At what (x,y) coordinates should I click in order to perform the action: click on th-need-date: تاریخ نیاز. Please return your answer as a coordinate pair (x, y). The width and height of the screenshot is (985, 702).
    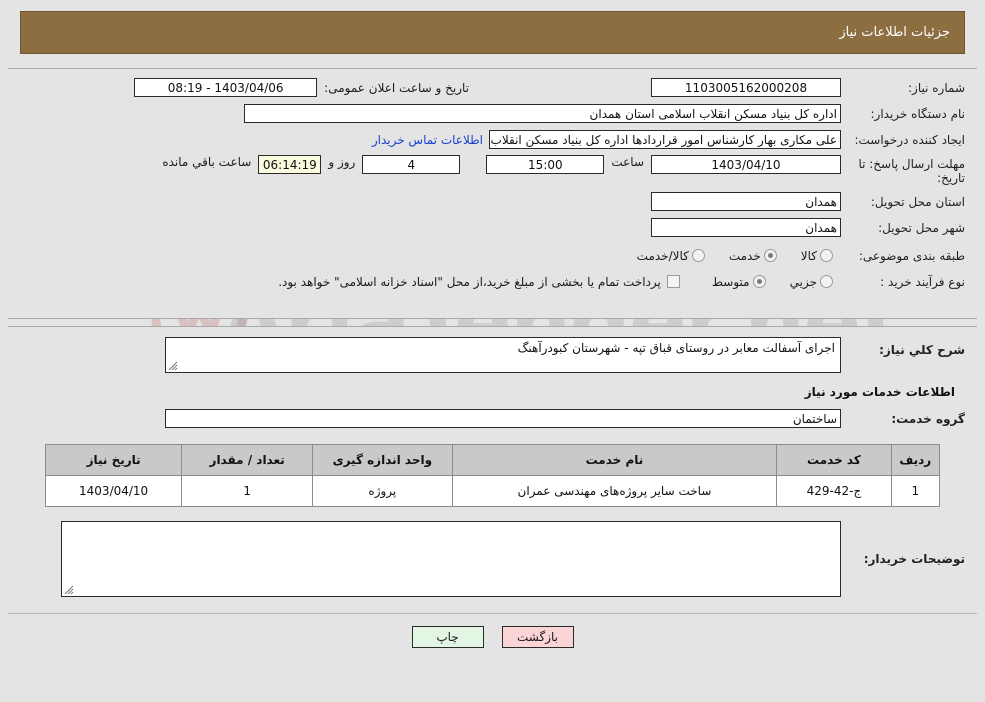
    Looking at the image, I should click on (113, 460).